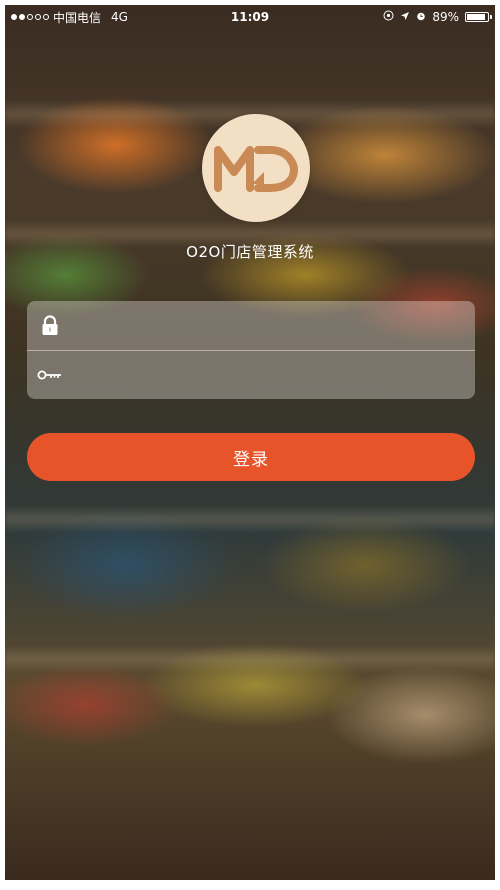 This screenshot has width=500, height=890. Describe the element at coordinates (478, 17) in the screenshot. I see `battery-icon` at that location.